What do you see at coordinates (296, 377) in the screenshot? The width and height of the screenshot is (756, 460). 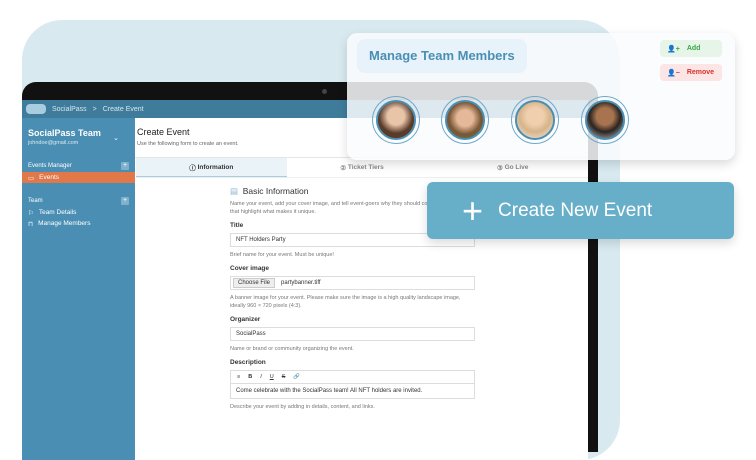 I see `link-icon: 🔗` at bounding box center [296, 377].